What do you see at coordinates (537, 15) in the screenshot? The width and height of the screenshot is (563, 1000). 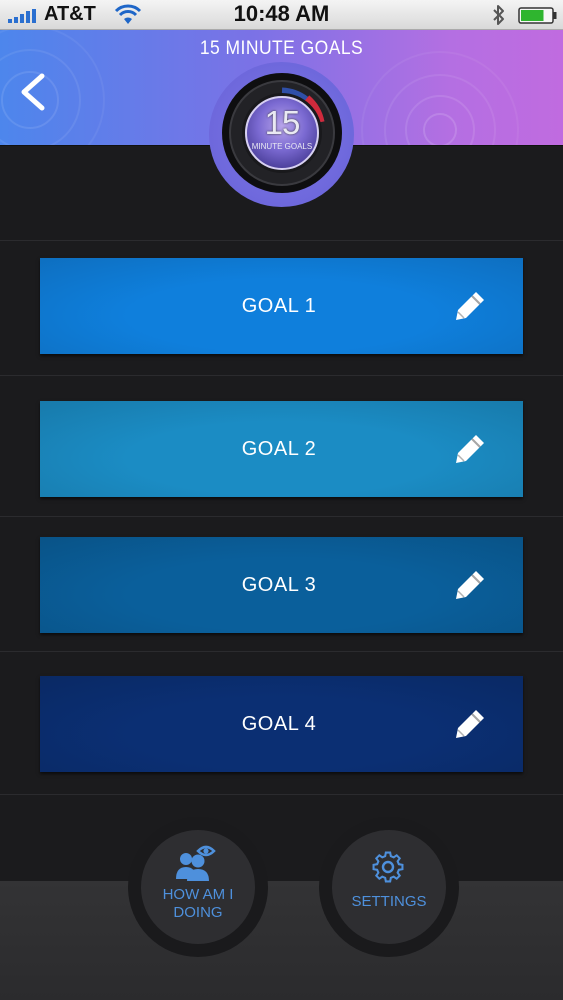 I see `battery-icon` at bounding box center [537, 15].